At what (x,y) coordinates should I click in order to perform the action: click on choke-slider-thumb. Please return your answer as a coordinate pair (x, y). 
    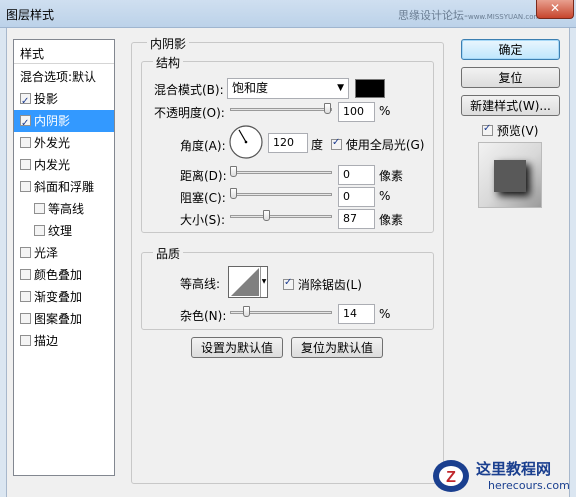
    Looking at the image, I should click on (233, 193).